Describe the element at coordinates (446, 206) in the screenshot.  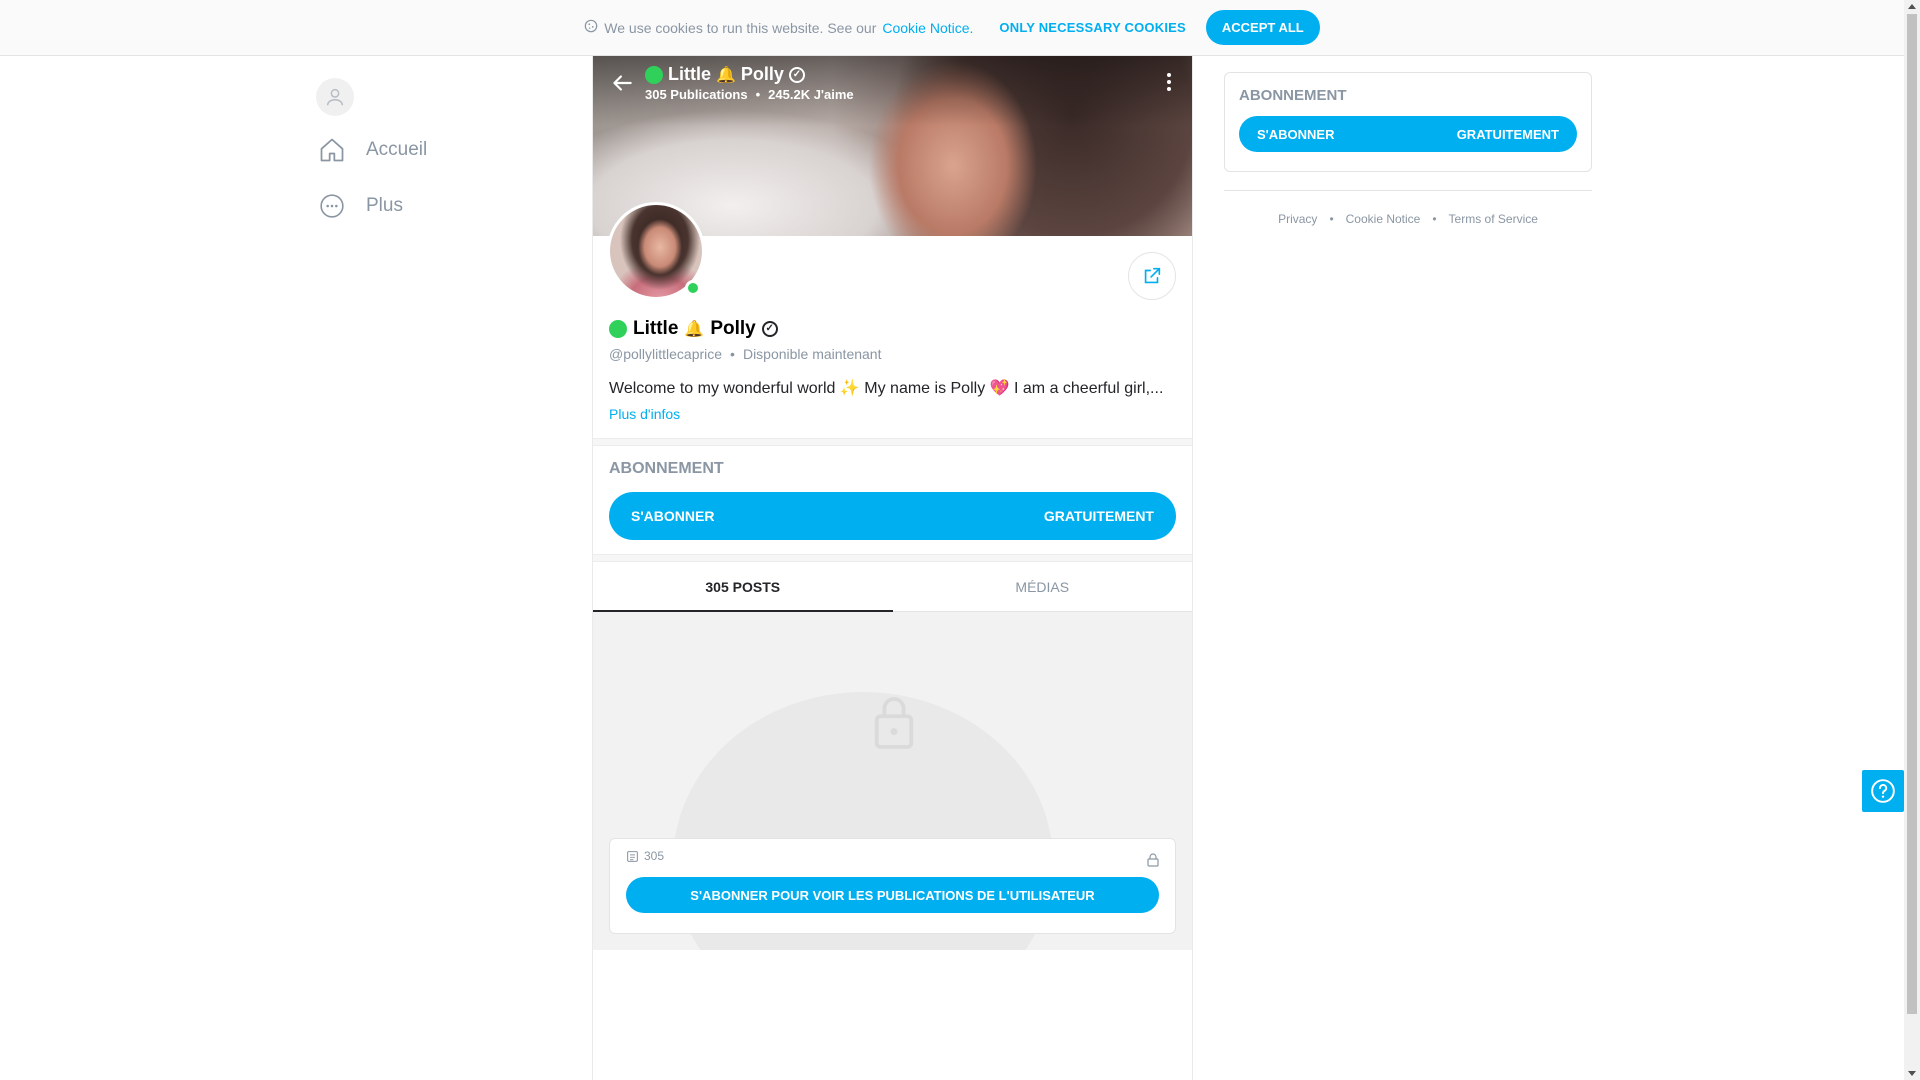
I see `nav-item-plus: Plus` at that location.